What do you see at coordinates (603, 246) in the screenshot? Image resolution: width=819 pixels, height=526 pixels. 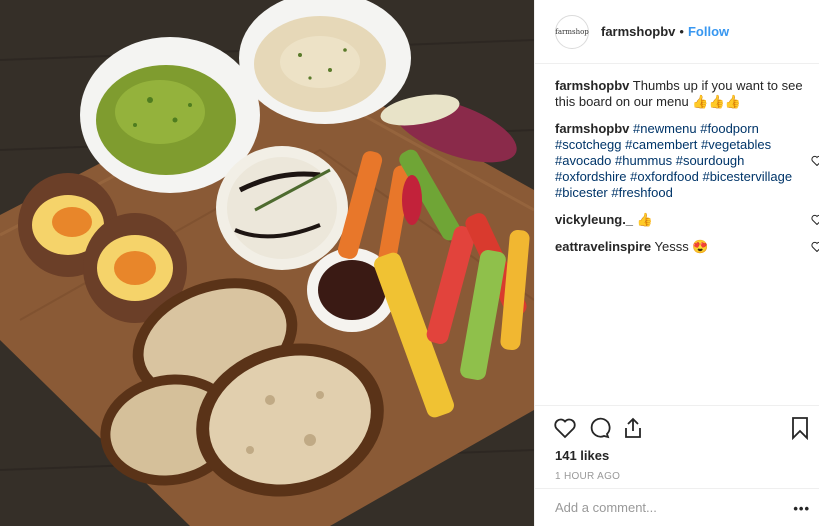 I see `comment-username: eattravelinspire` at bounding box center [603, 246].